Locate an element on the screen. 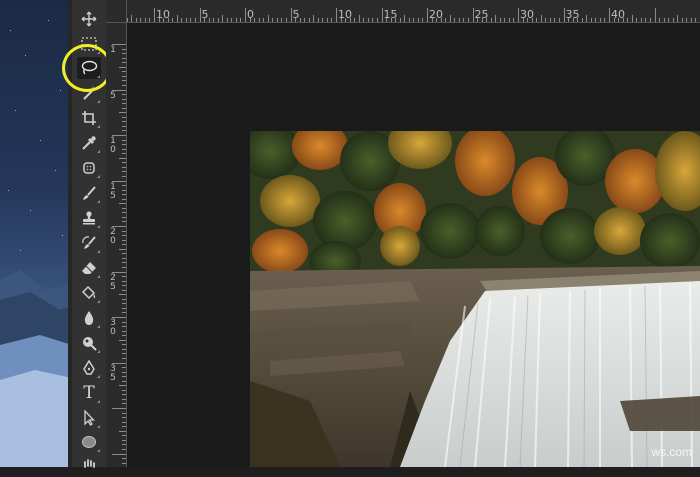 The width and height of the screenshot is (700, 477). blur-tool is located at coordinates (89, 318).